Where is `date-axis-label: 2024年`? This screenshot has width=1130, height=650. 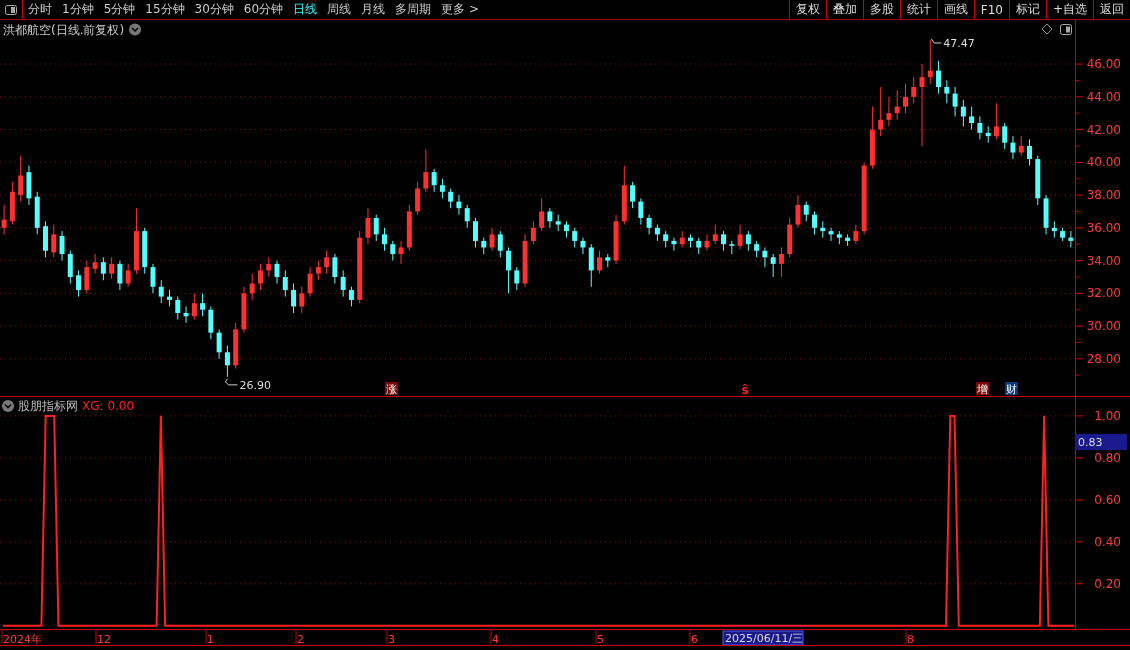
date-axis-label: 2024年 is located at coordinates (22, 639).